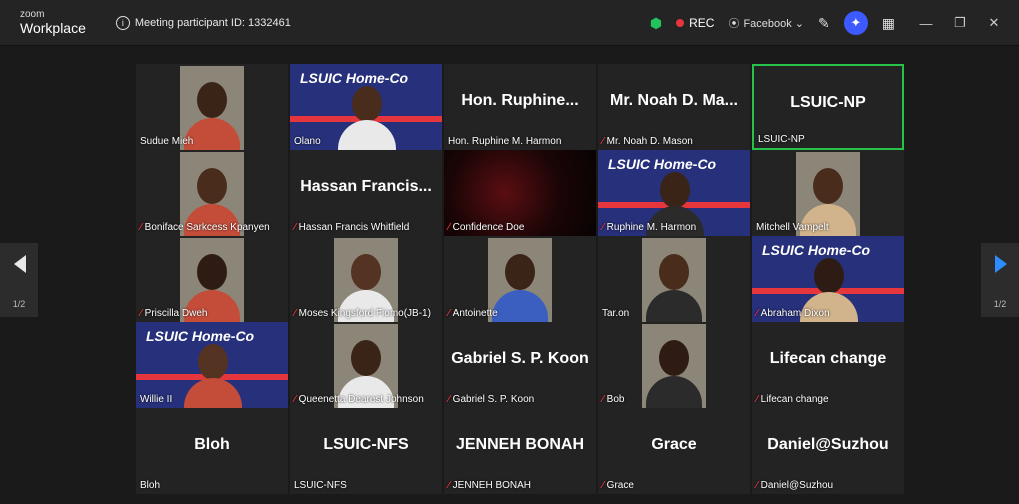  What do you see at coordinates (828, 107) in the screenshot?
I see `participant-tile: LSUIC-NP LSUIC-NP` at bounding box center [828, 107].